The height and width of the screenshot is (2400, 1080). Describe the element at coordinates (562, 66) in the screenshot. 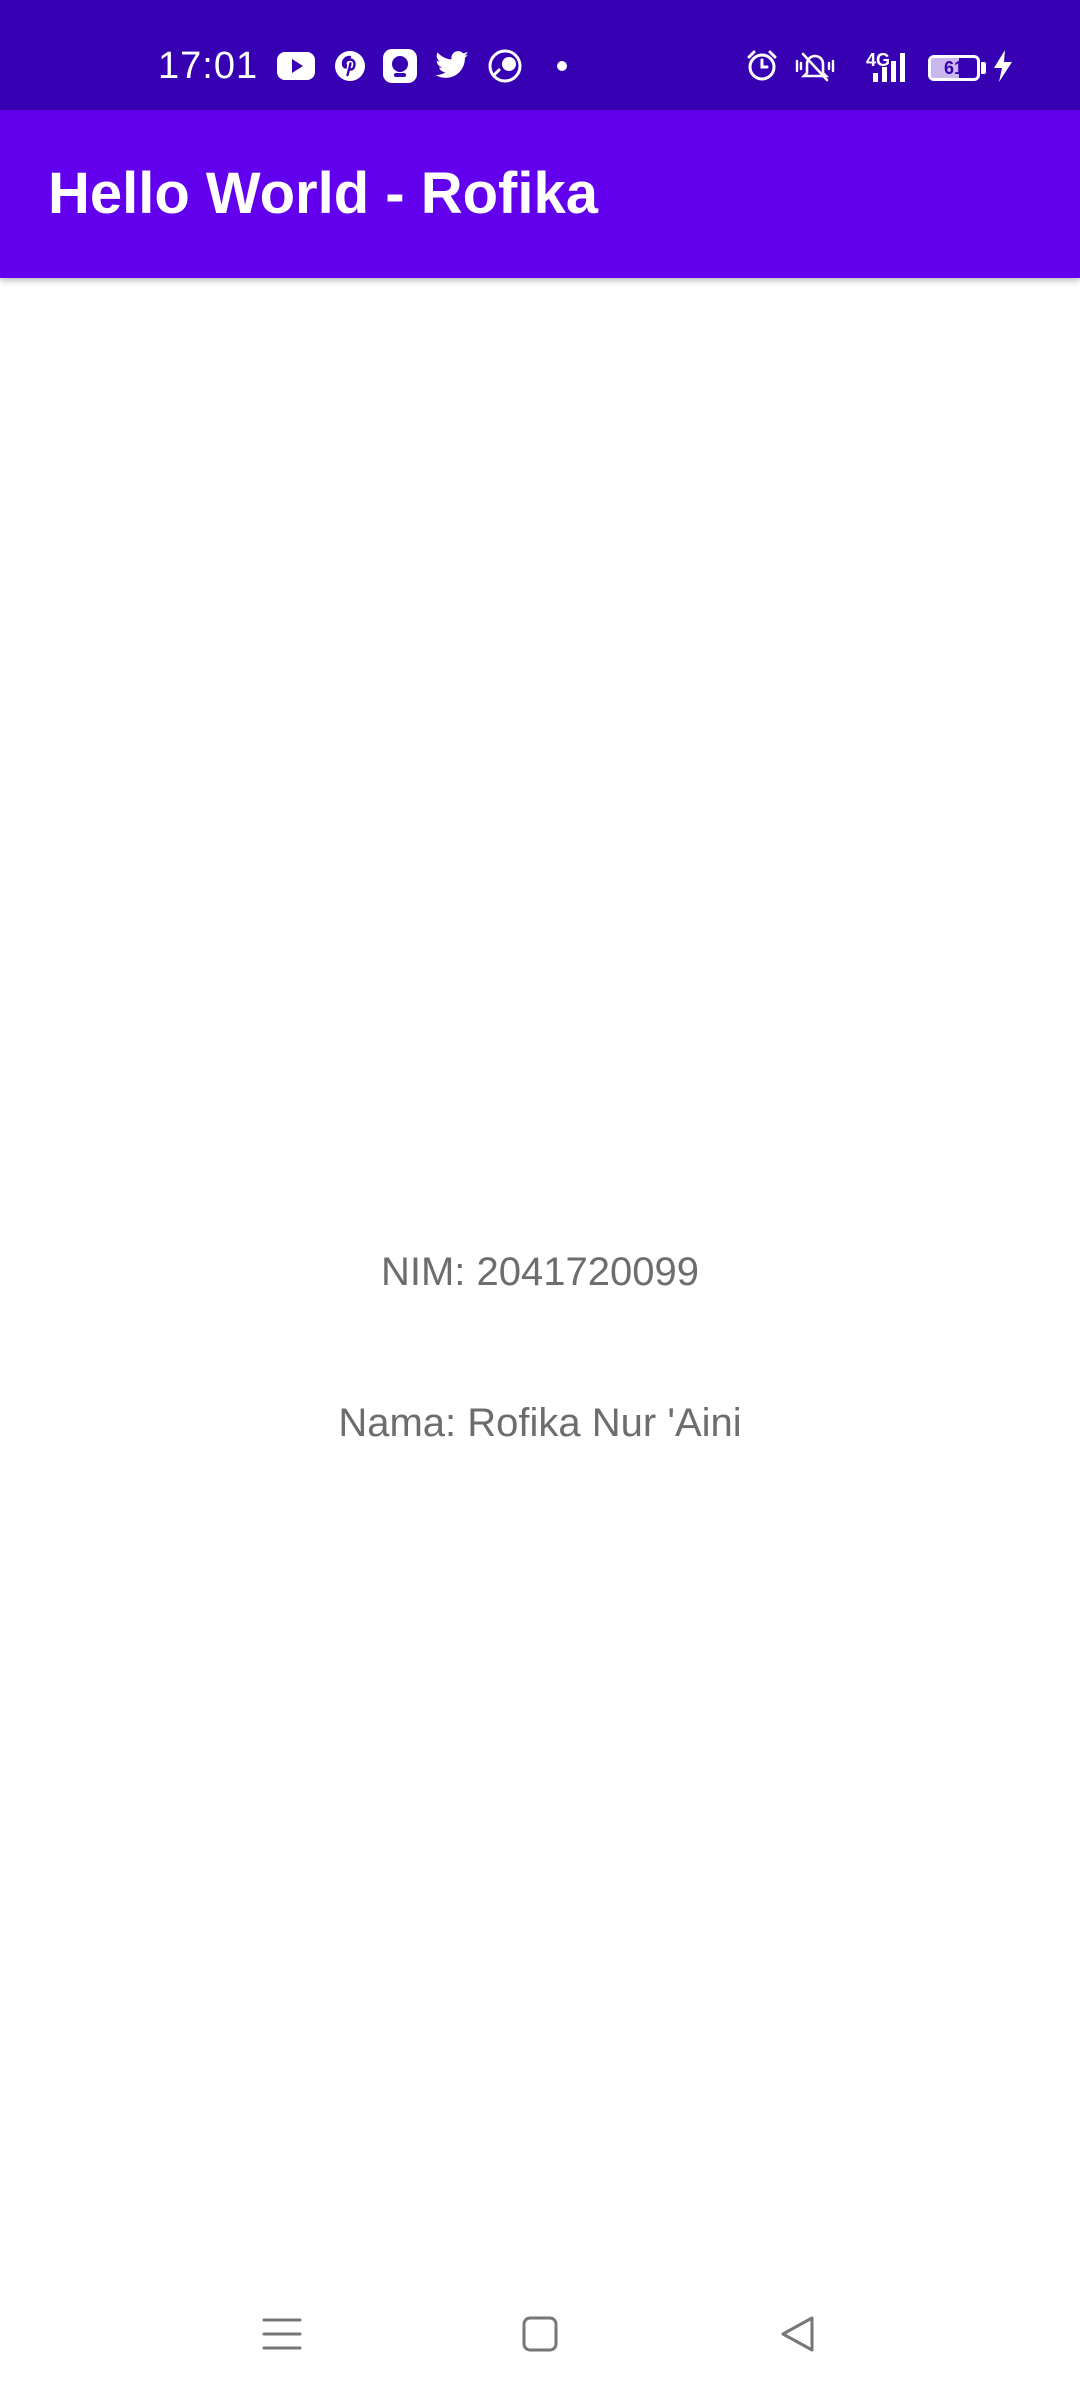

I see `dot-icon` at that location.